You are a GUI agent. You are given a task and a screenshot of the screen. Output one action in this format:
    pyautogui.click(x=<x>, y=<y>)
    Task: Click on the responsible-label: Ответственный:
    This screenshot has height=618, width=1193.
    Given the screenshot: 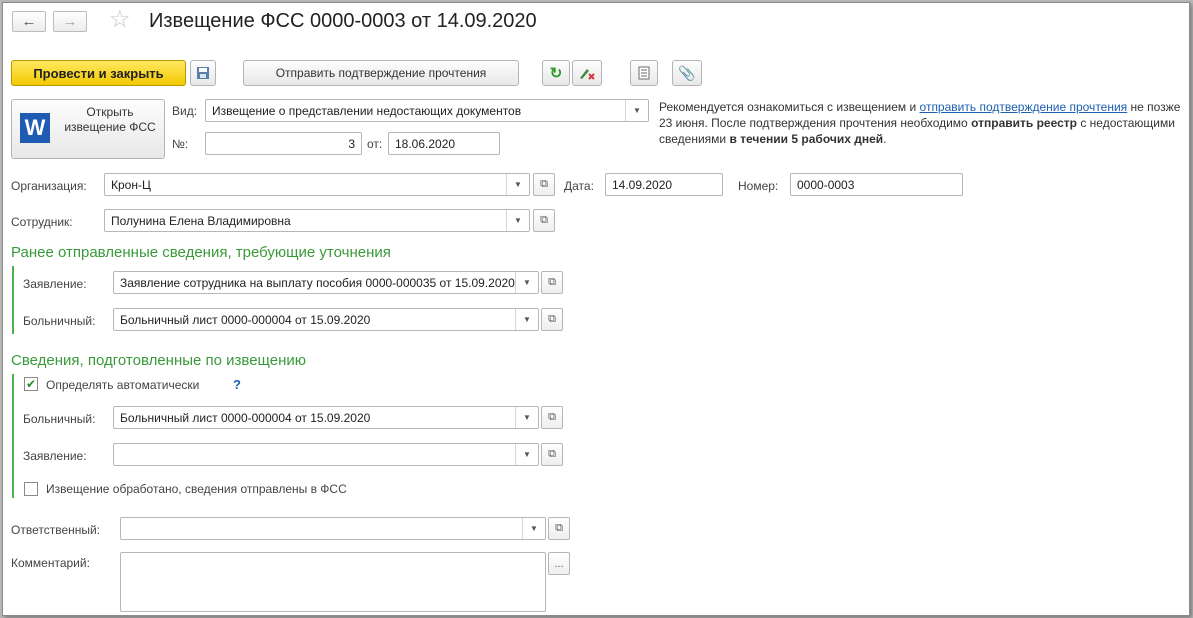 What is the action you would take?
    pyautogui.click(x=56, y=530)
    